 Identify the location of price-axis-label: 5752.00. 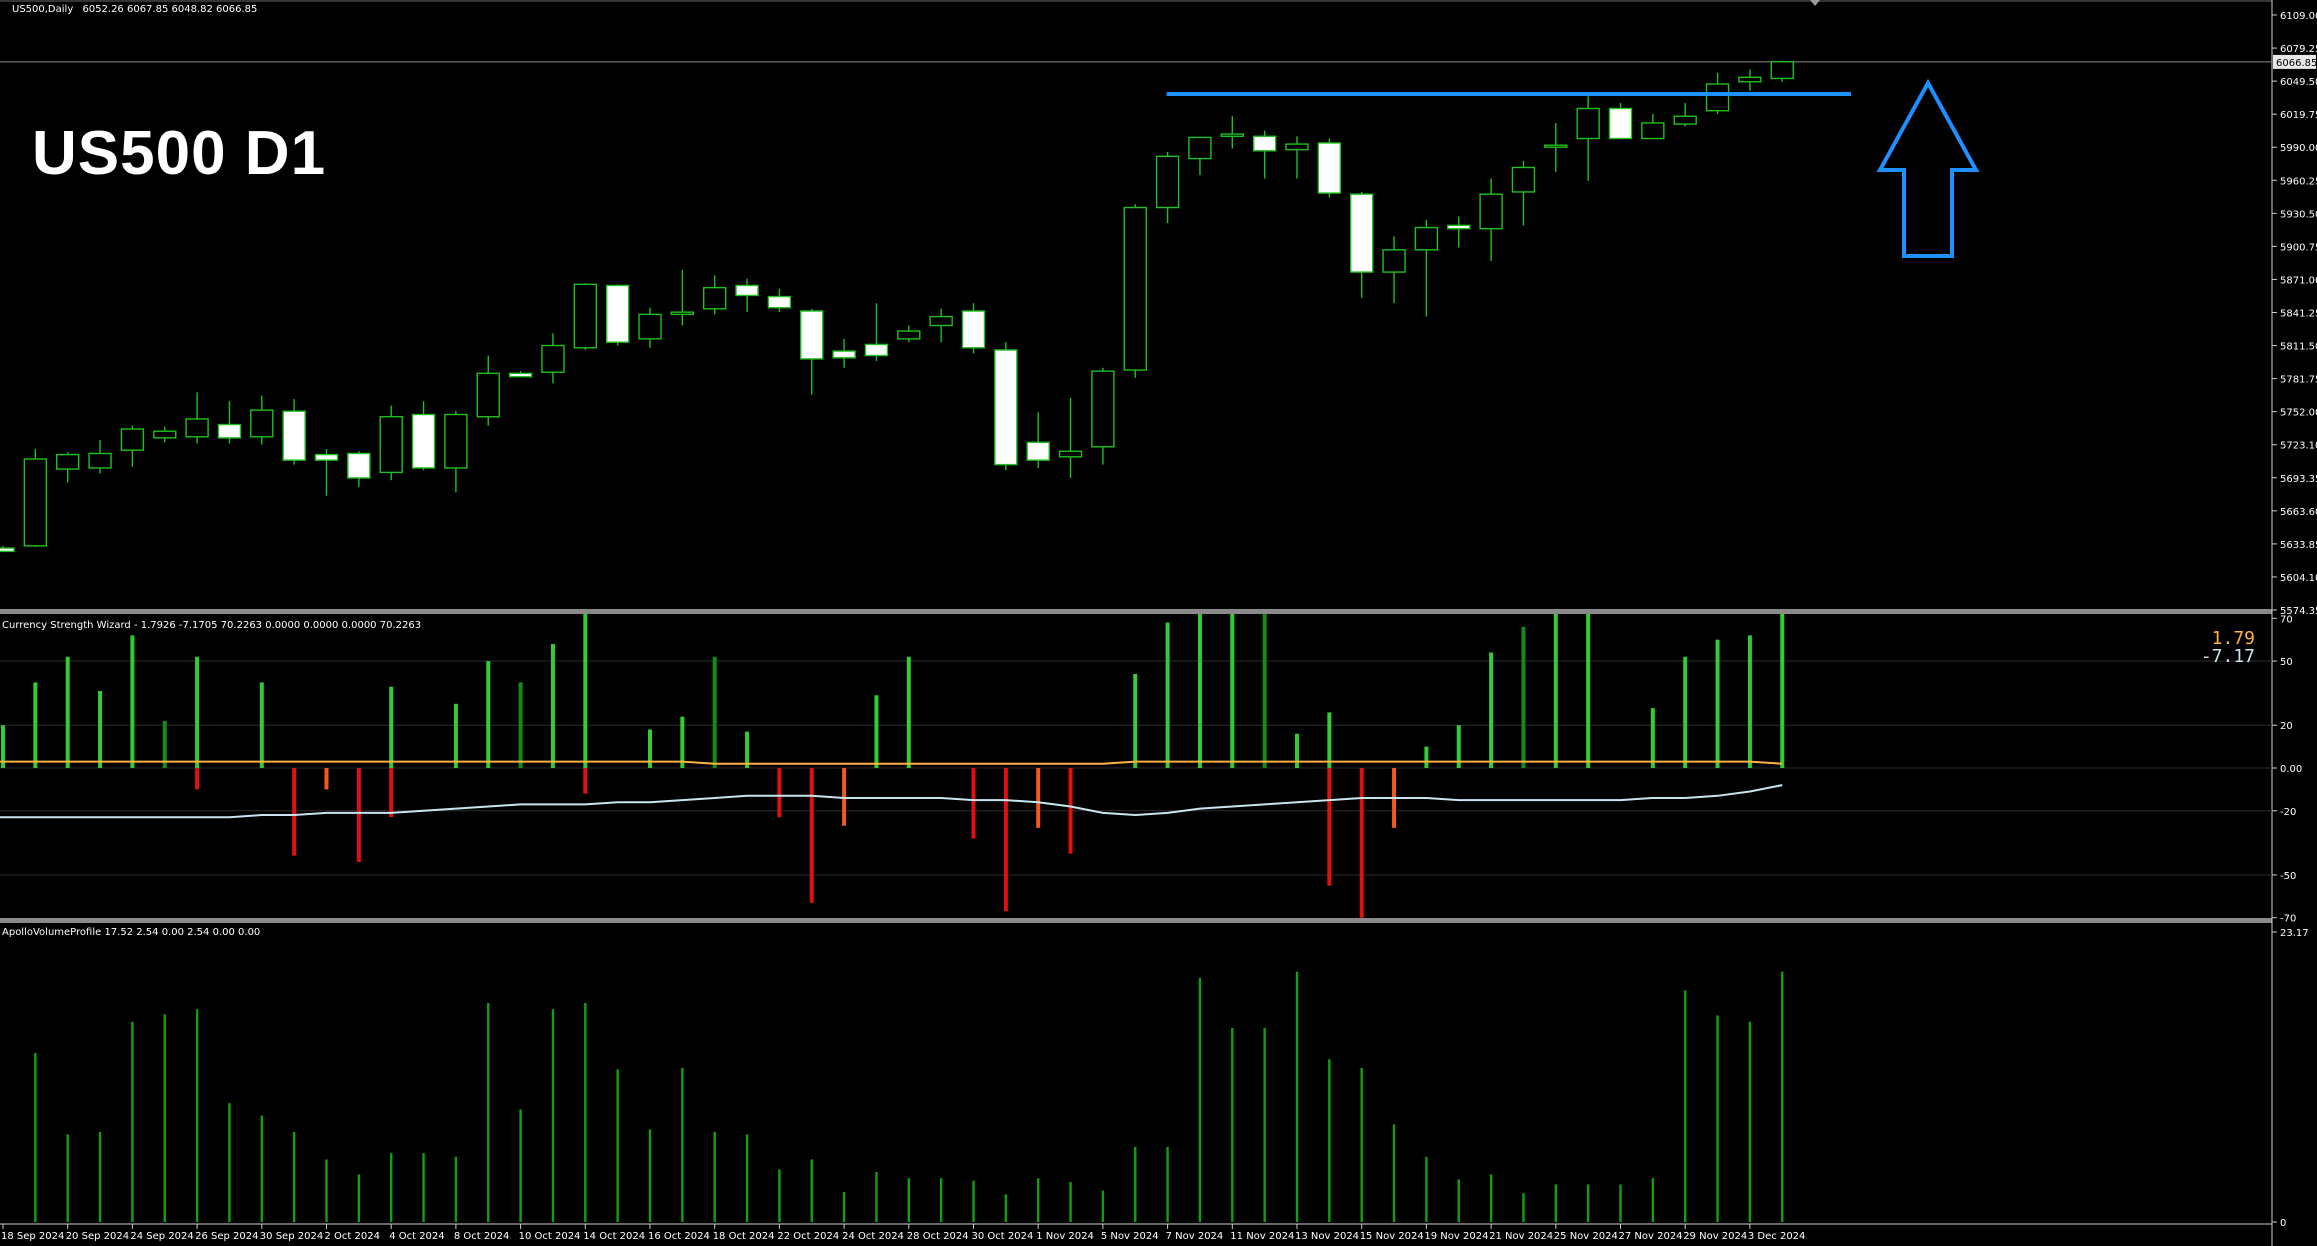
(2298, 413).